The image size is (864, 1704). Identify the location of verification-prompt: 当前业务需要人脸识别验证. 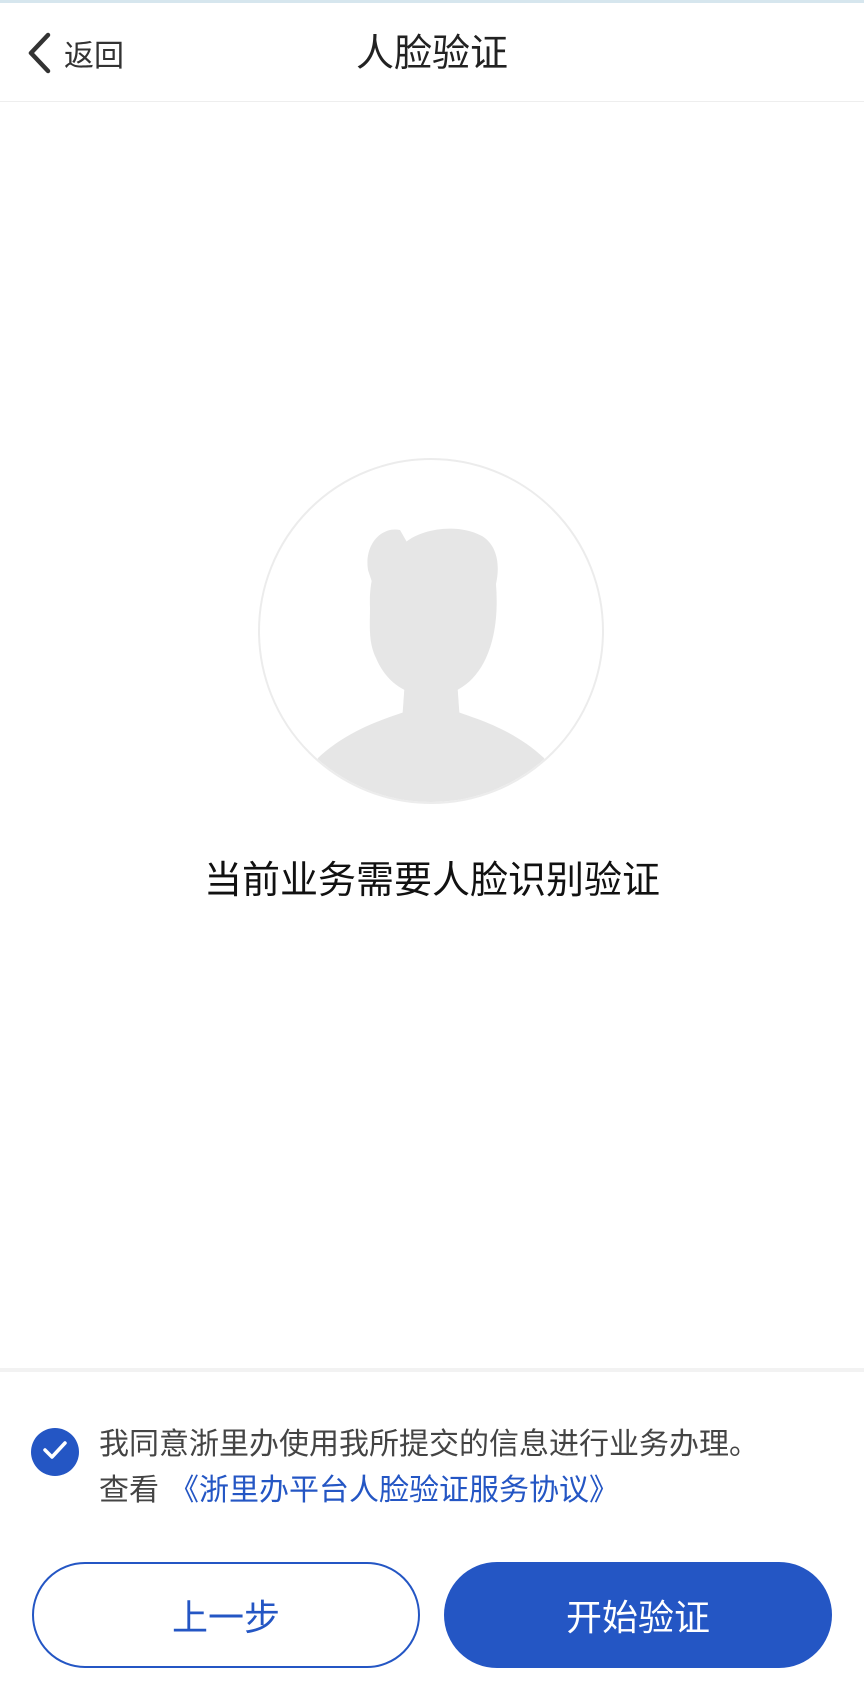
(431, 880).